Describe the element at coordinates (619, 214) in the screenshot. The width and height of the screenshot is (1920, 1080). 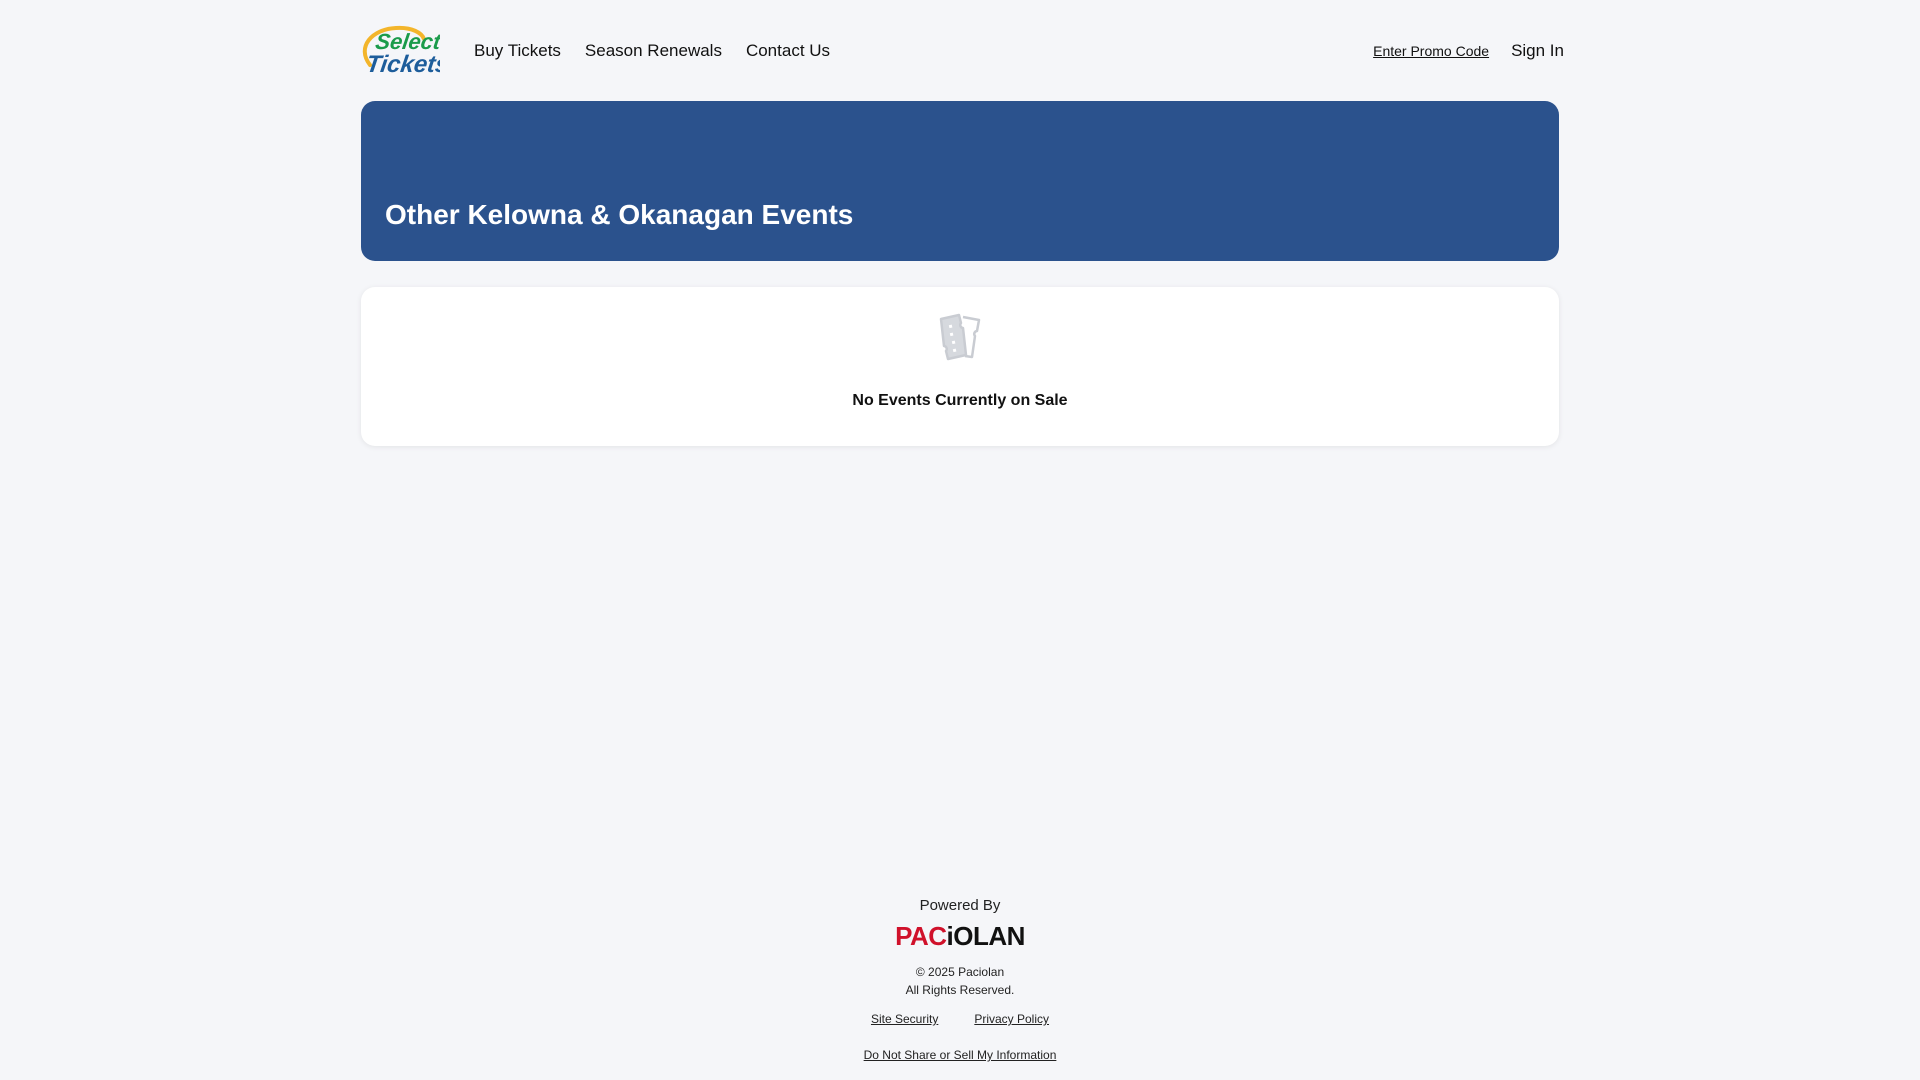
I see `page-title: Other Kelowna & Okanagan Events` at that location.